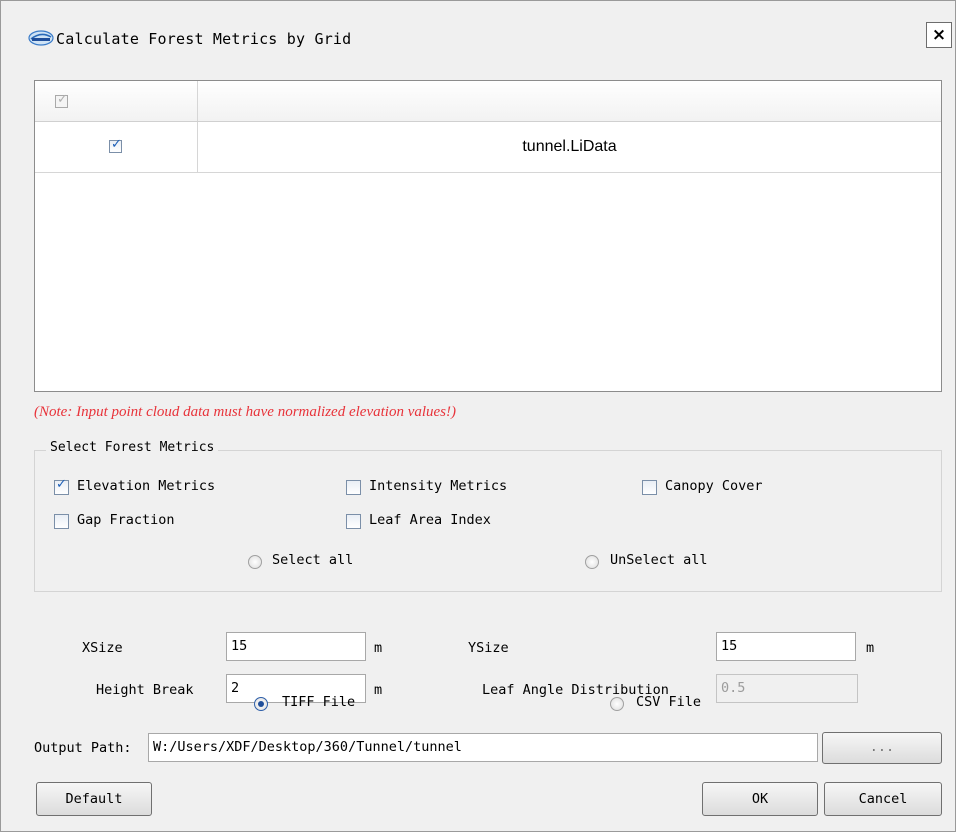 This screenshot has height=832, width=956. Describe the element at coordinates (132, 447) in the screenshot. I see `group-title: Select Forest Metrics` at that location.